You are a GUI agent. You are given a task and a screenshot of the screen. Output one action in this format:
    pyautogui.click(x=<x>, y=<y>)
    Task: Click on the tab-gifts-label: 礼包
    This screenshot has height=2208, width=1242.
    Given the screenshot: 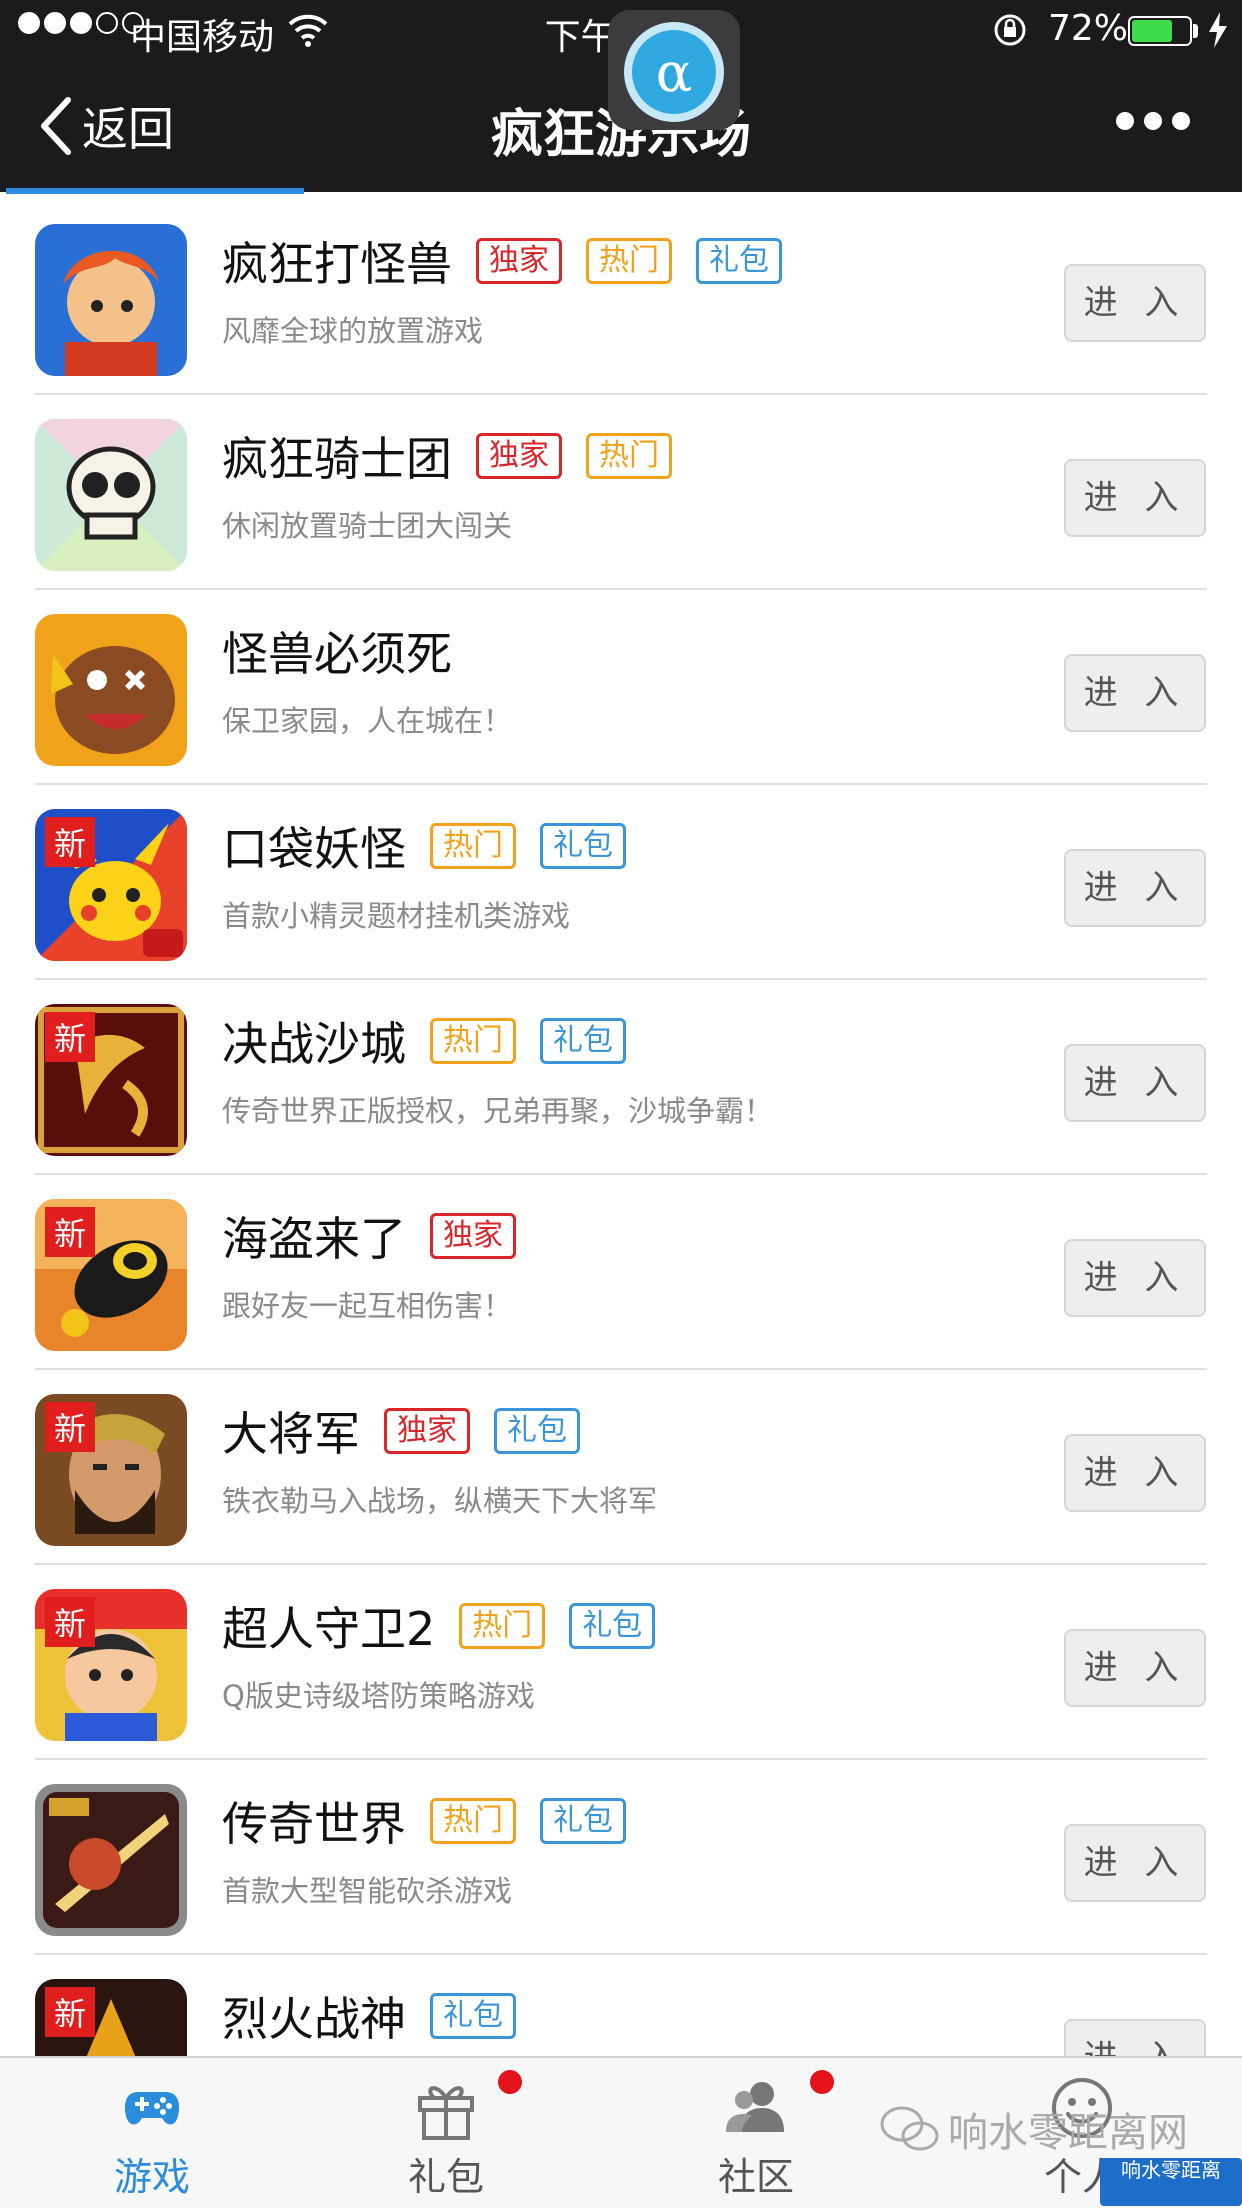 What is the action you would take?
    pyautogui.click(x=445, y=2177)
    